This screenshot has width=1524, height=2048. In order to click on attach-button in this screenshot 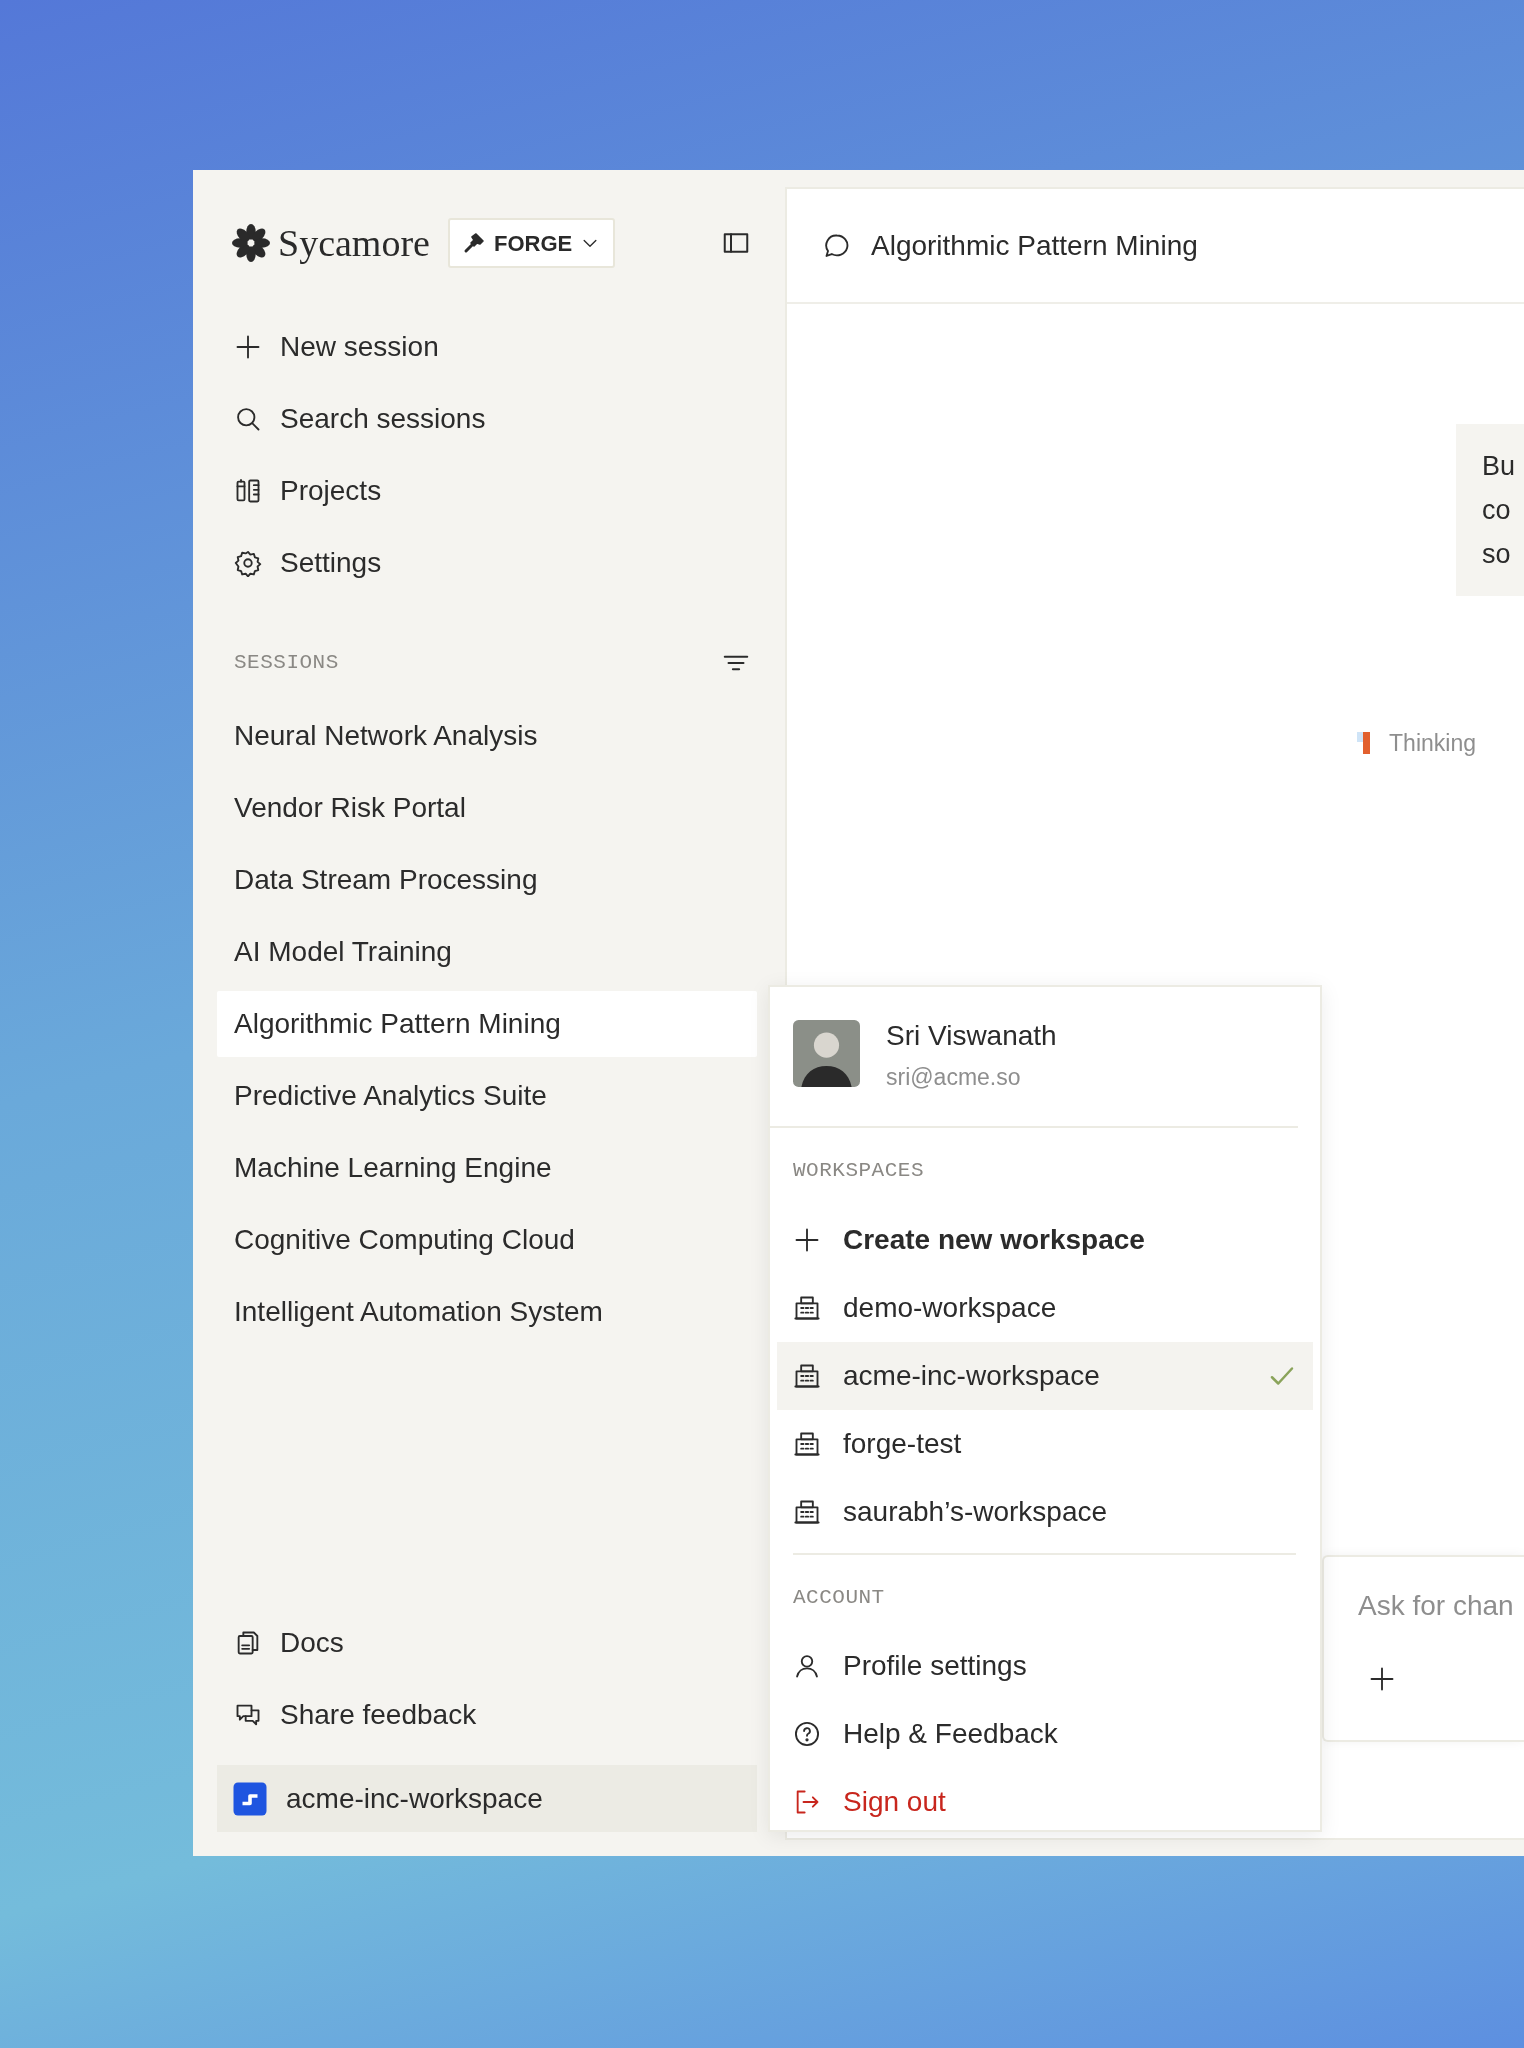, I will do `click(1382, 1679)`.